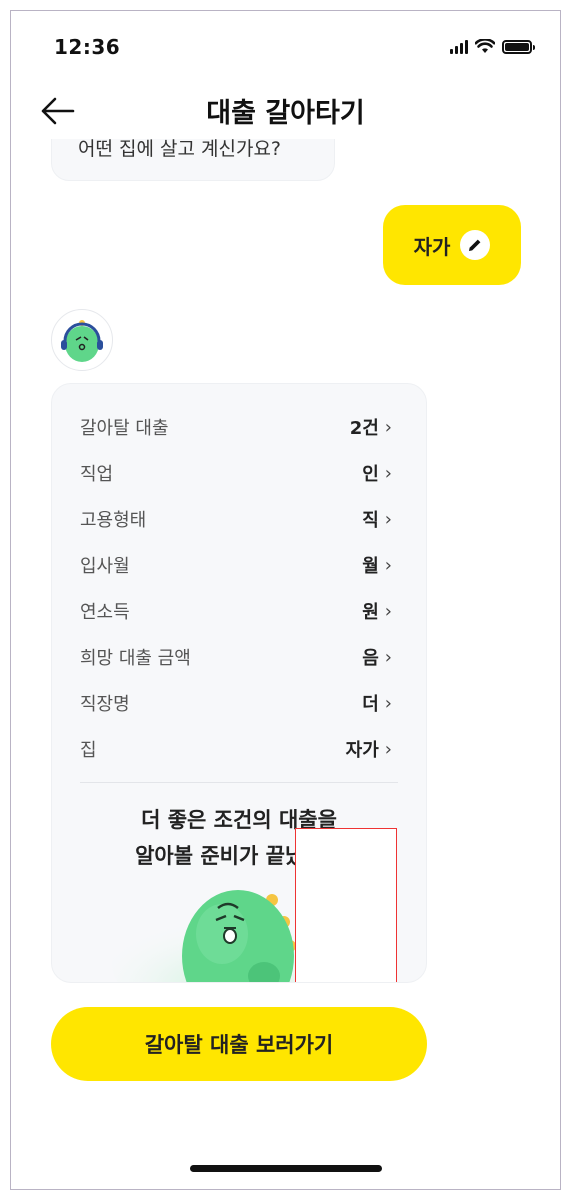 This screenshot has width=570, height=1200. I want to click on row-label: 입사월, so click(105, 566).